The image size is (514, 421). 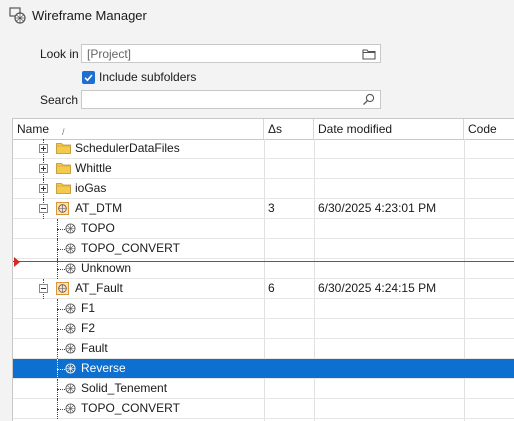 What do you see at coordinates (263, 209) in the screenshot?
I see `table-row: AT_DTM 3 6/30/2025 4:23:01 PM` at bounding box center [263, 209].